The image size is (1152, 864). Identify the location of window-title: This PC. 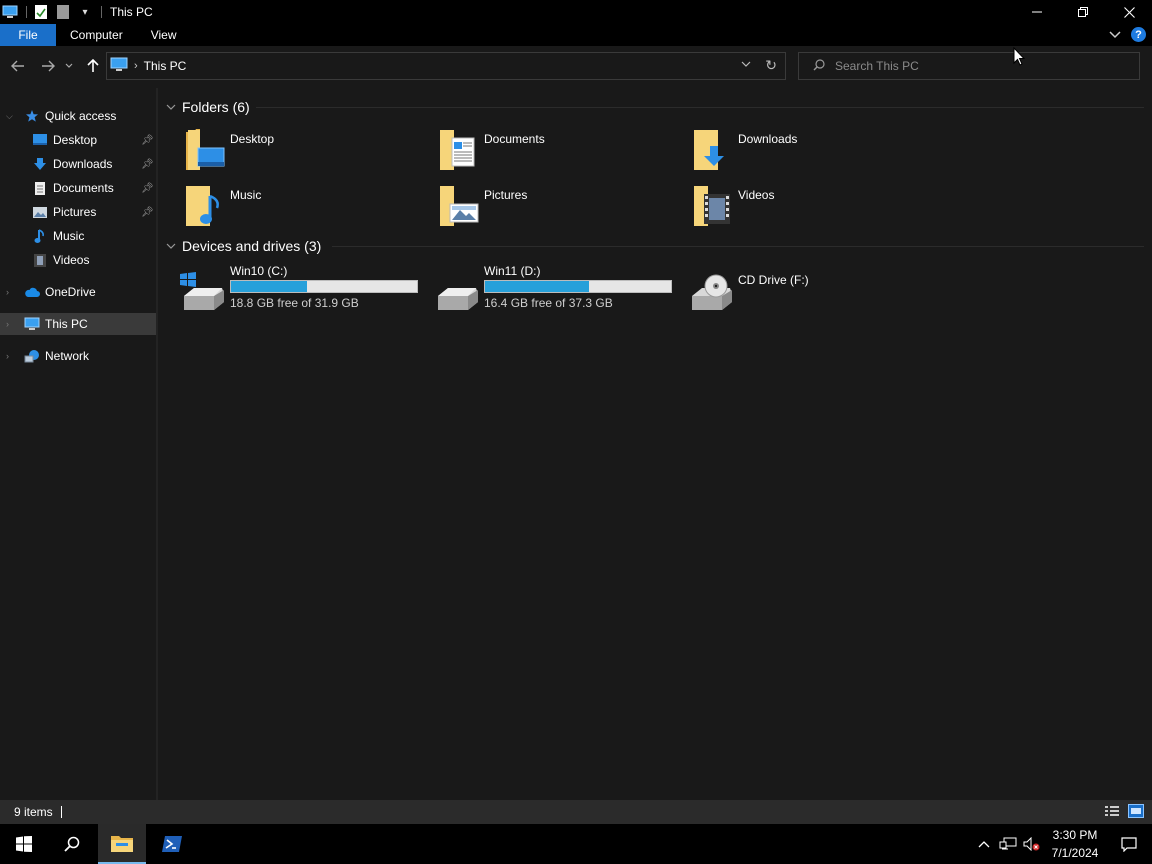
(131, 12).